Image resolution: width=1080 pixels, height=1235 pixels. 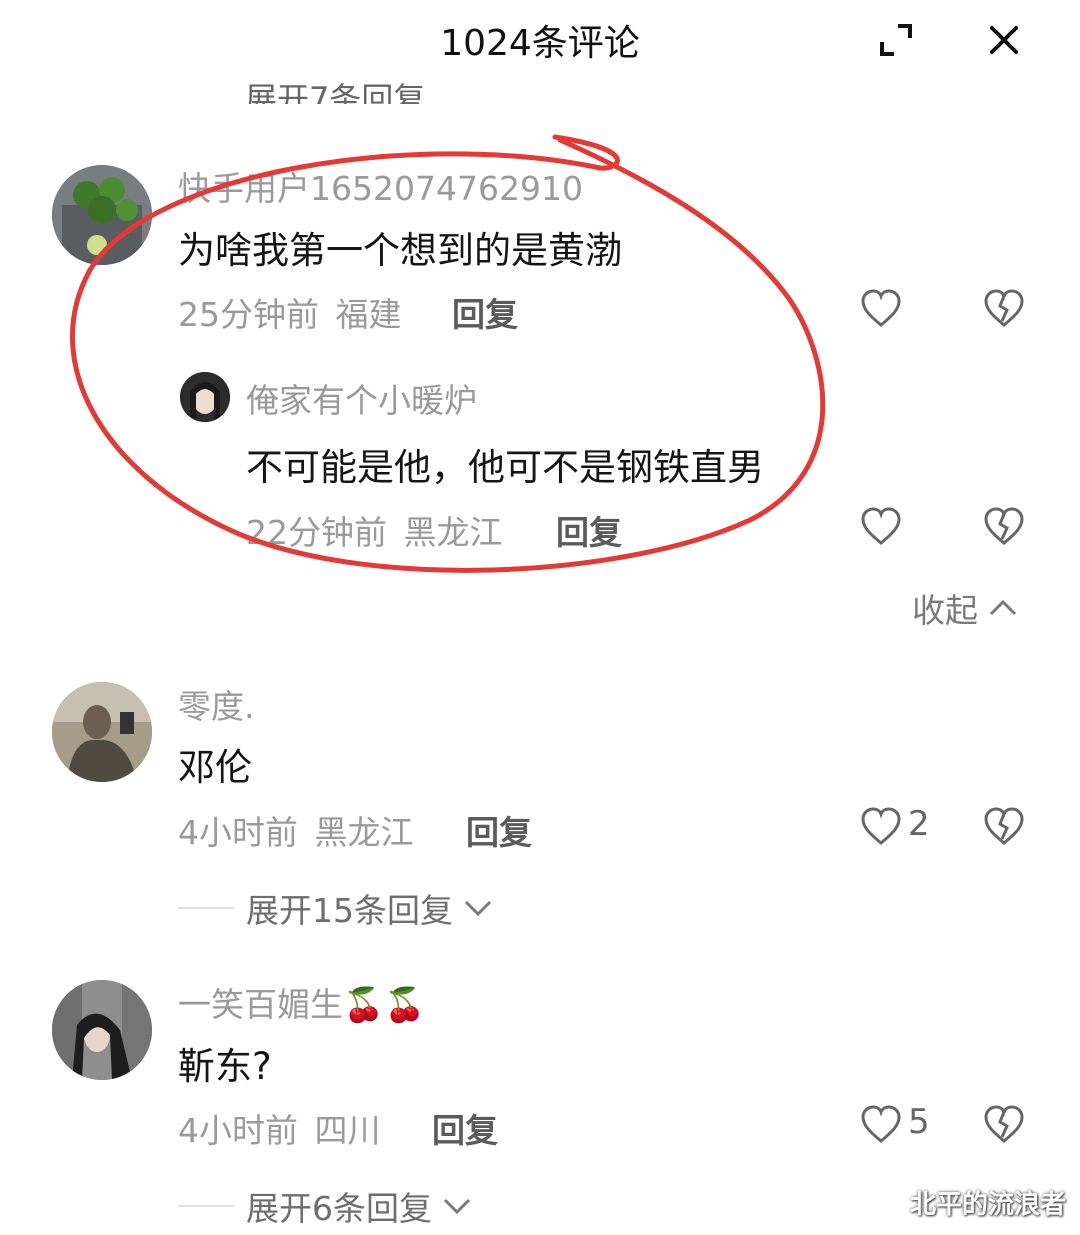 I want to click on close-icon, so click(x=1004, y=40).